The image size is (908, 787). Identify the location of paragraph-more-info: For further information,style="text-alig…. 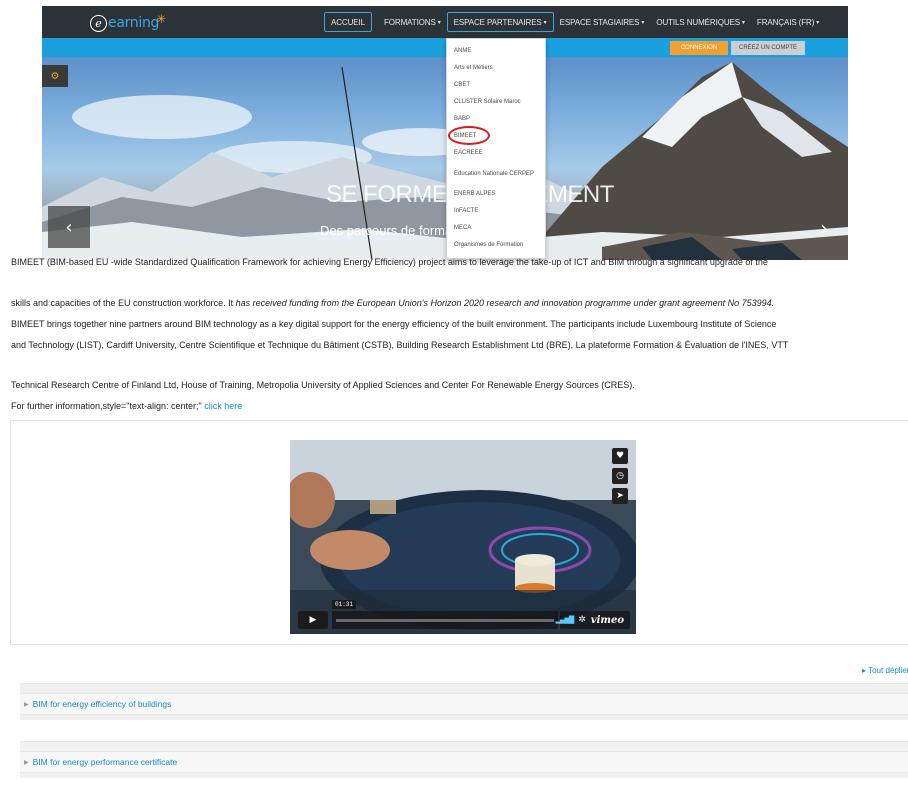
(126, 406).